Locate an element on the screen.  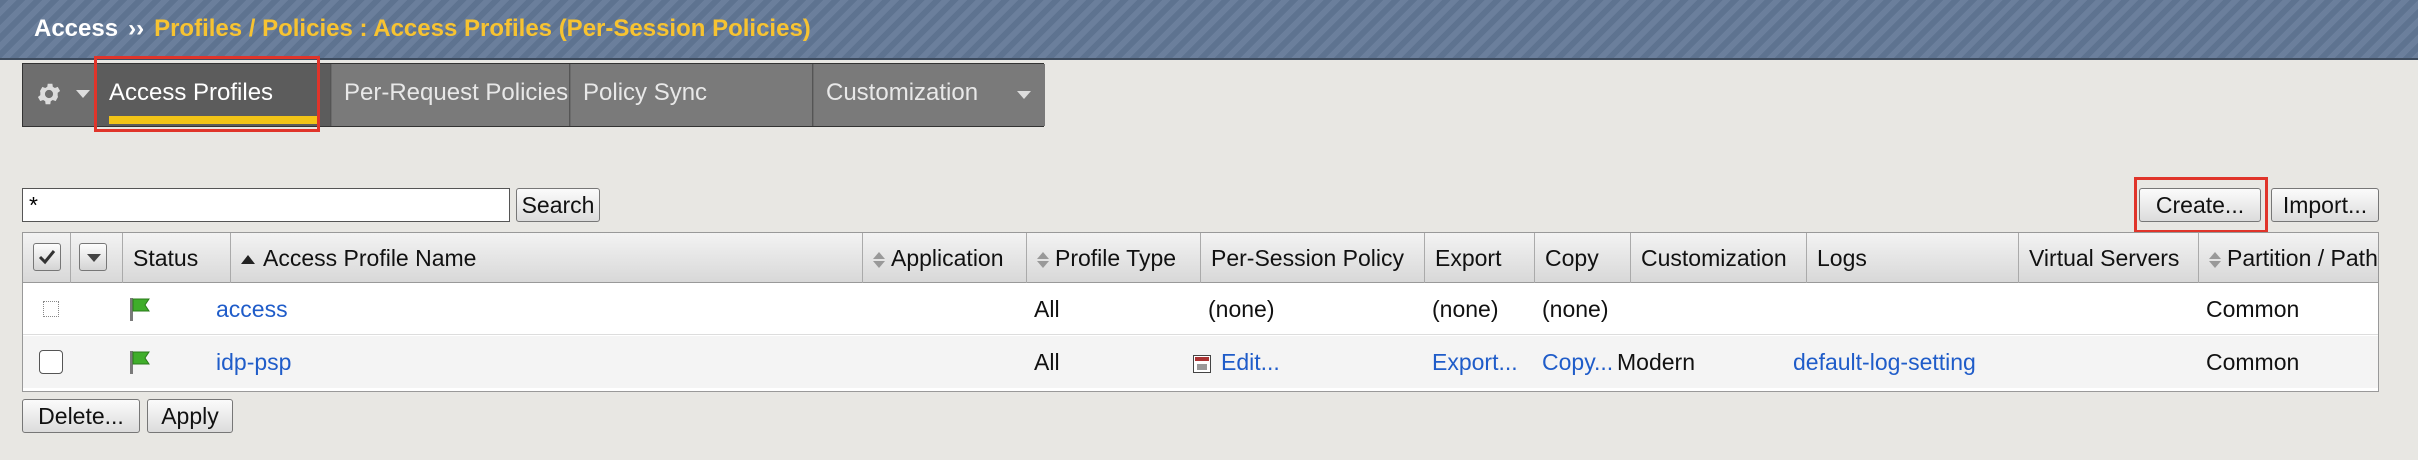
column-copy: Copy is located at coordinates (1583, 258).